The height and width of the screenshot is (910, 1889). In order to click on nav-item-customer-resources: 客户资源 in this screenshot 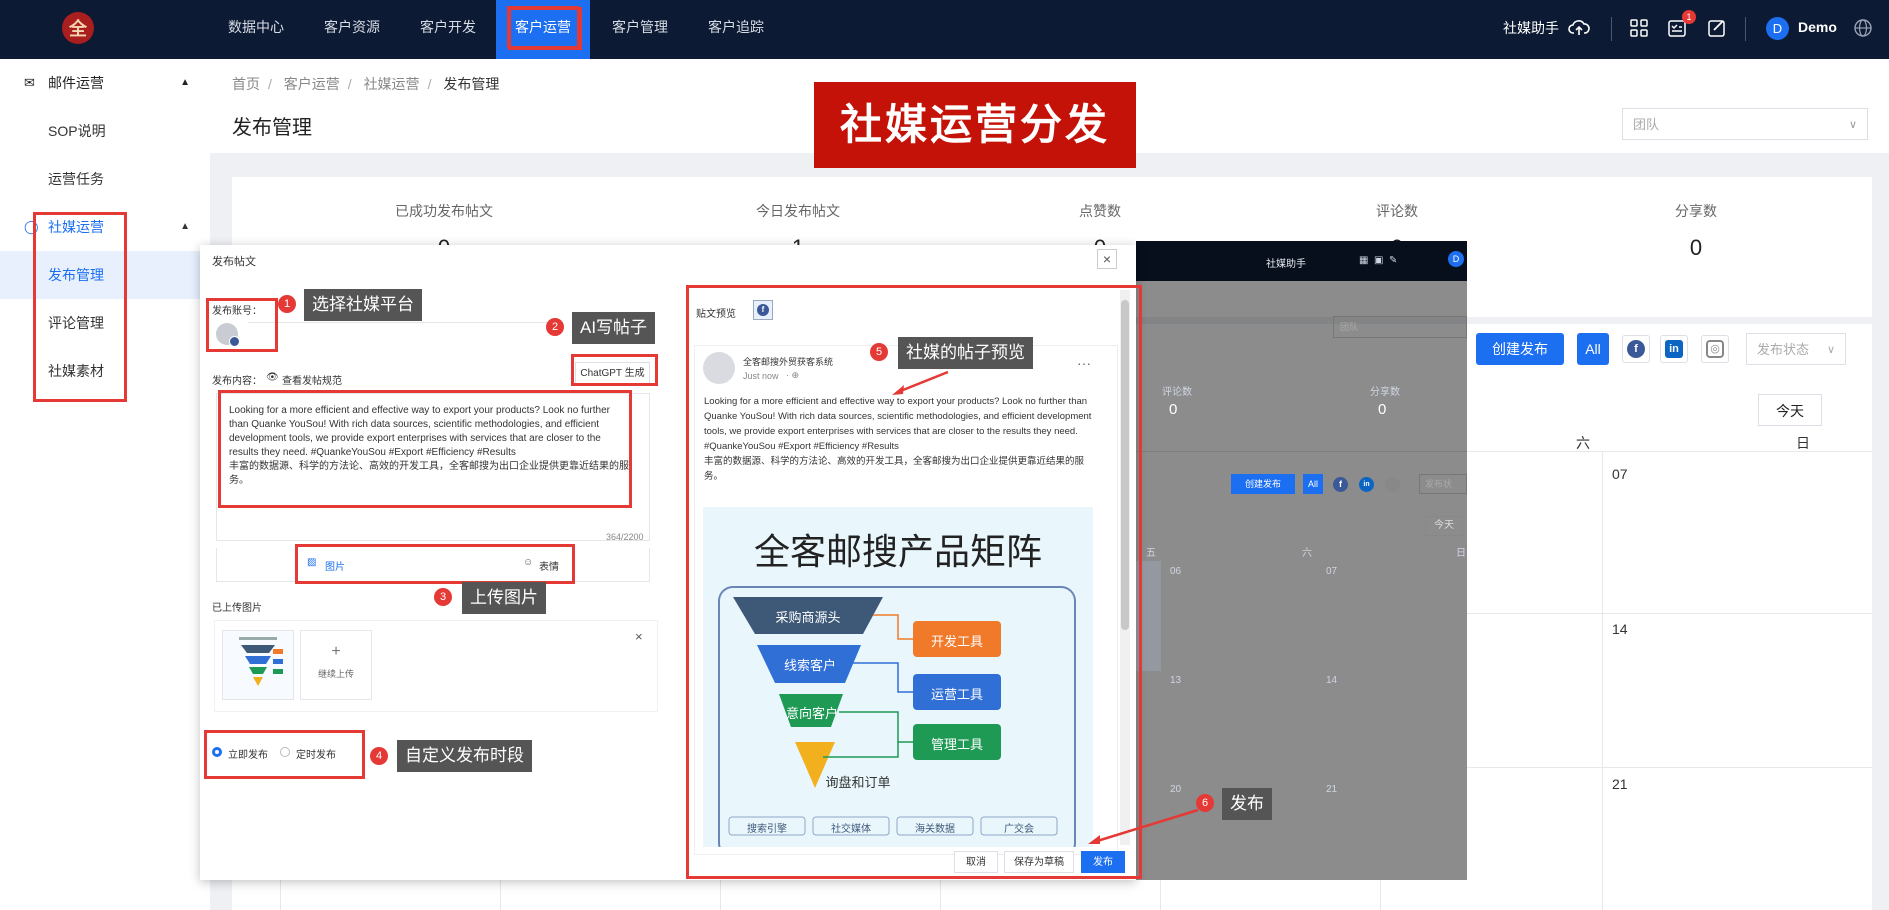, I will do `click(352, 29)`.